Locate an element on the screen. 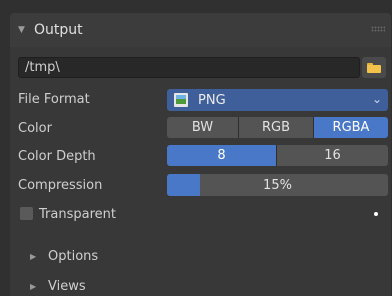  output-path-field: /tmp\ is located at coordinates (189, 67).